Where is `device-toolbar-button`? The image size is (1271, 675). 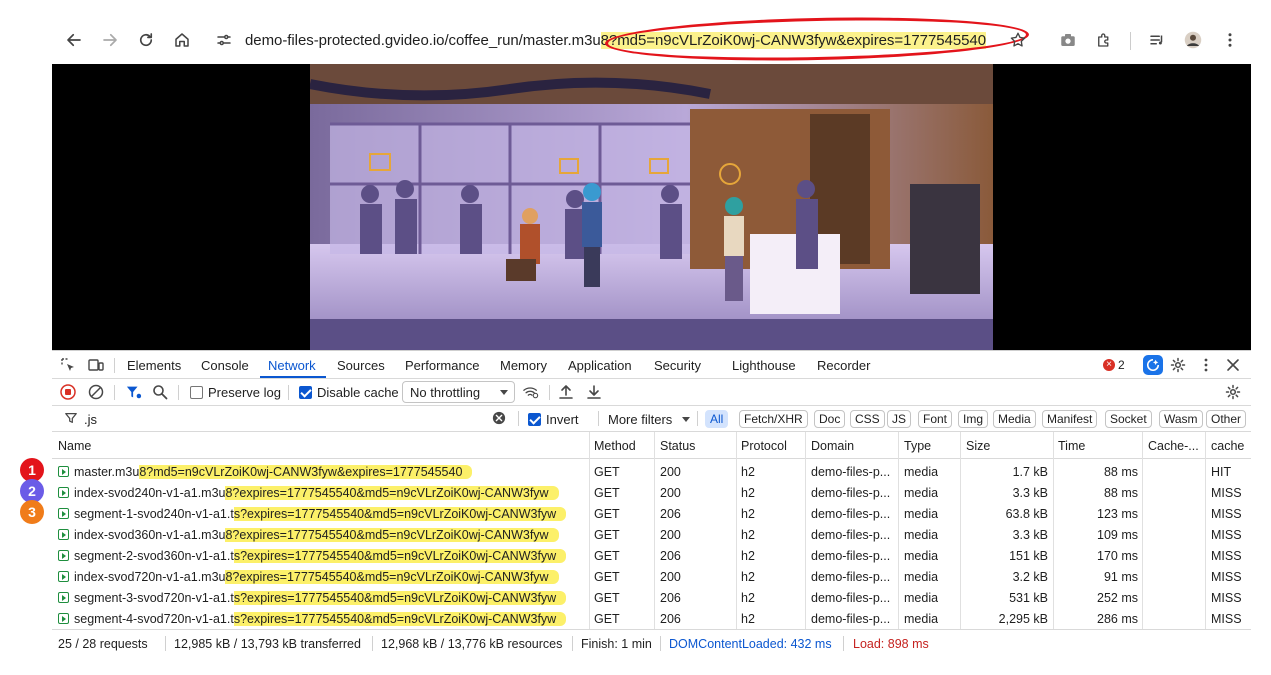 device-toolbar-button is located at coordinates (96, 365).